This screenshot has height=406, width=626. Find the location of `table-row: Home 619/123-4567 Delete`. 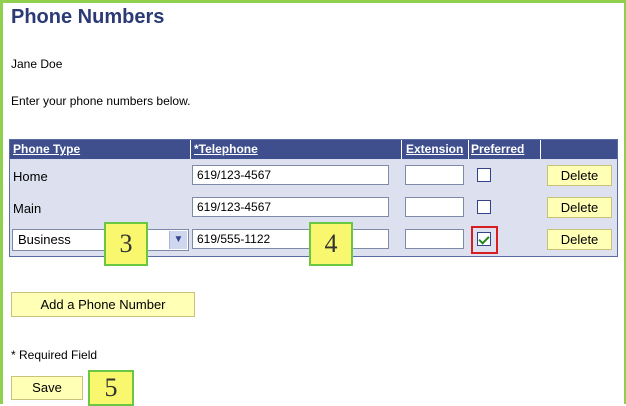

table-row: Home 619/123-4567 Delete is located at coordinates (313, 176).